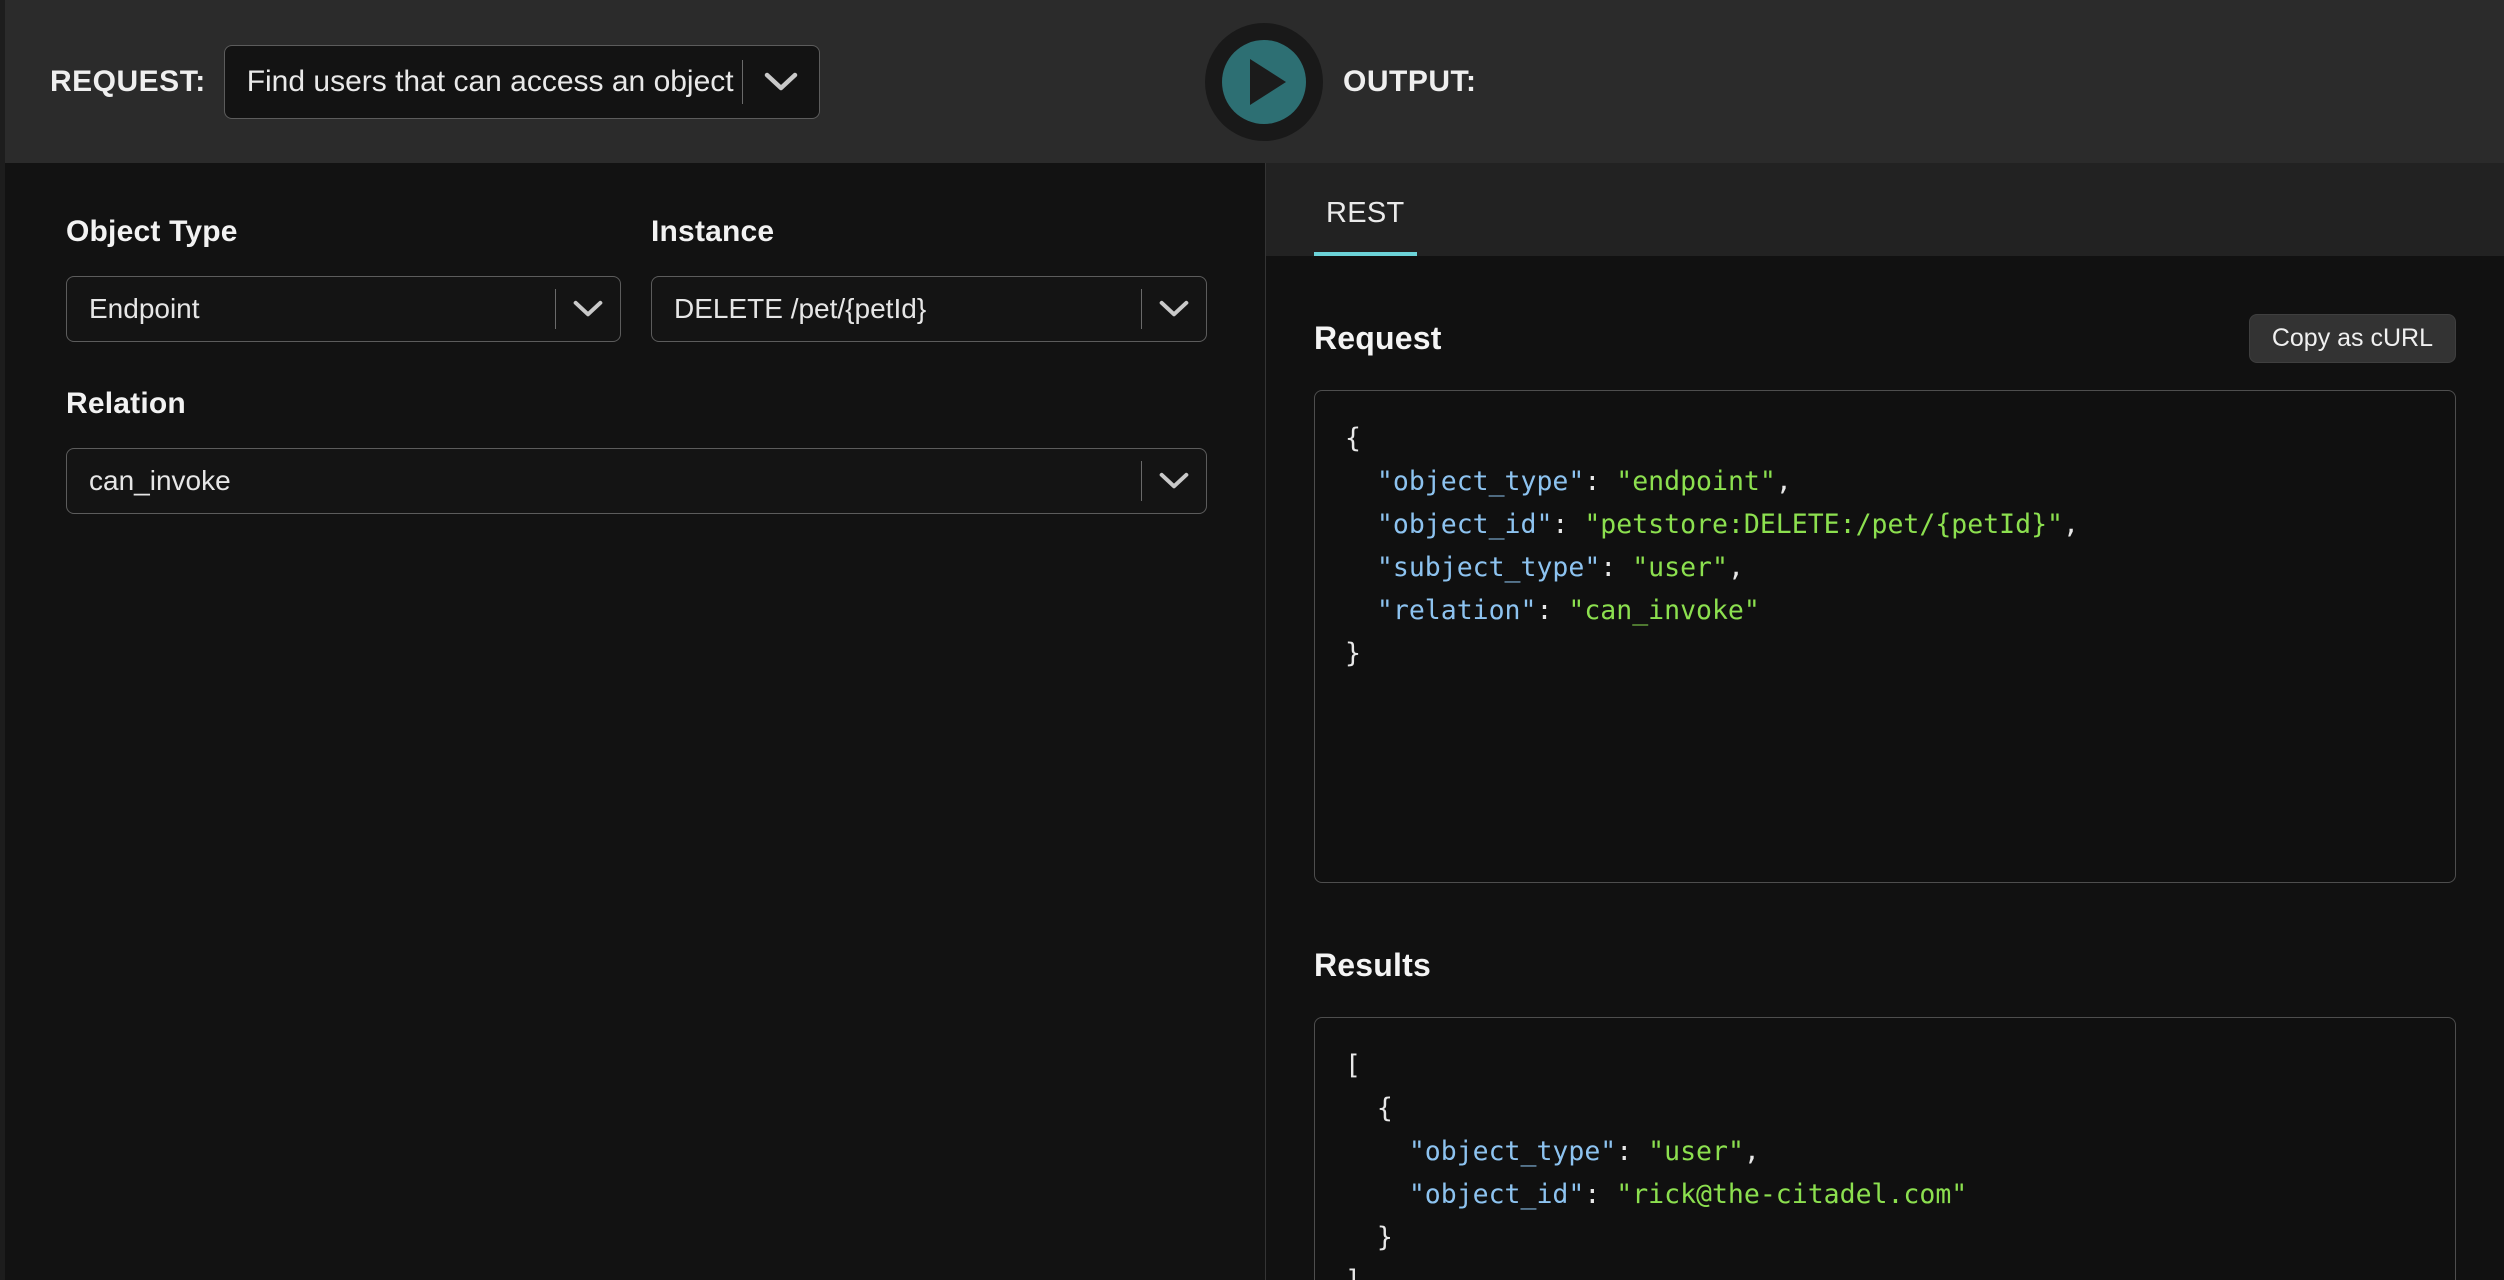  What do you see at coordinates (1268, 82) in the screenshot?
I see `play-triangle` at bounding box center [1268, 82].